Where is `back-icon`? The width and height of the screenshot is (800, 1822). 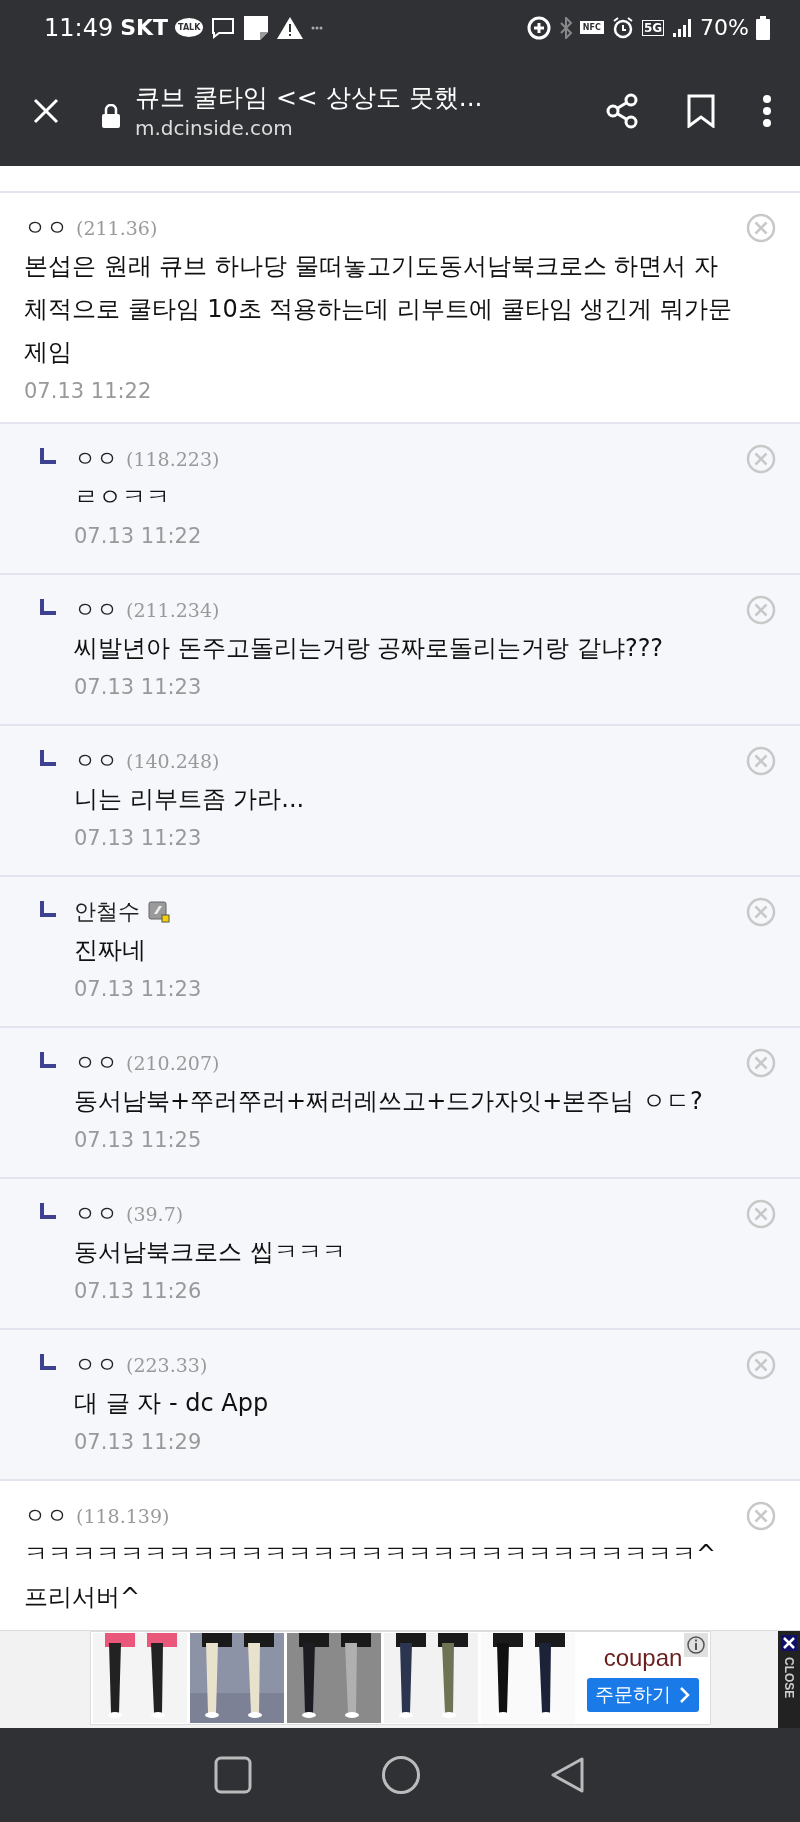 back-icon is located at coordinates (567, 1775).